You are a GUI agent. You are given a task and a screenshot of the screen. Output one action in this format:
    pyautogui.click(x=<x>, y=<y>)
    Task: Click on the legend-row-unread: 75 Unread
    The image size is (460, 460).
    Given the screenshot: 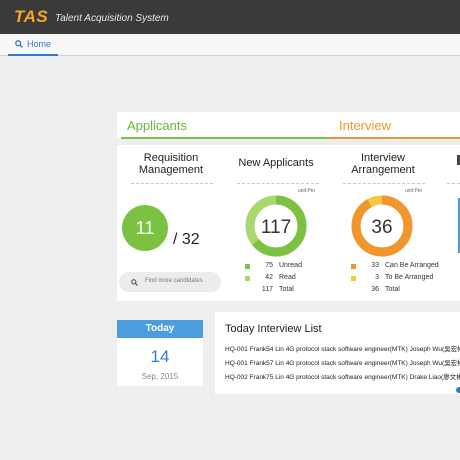 What is the action you would take?
    pyautogui.click(x=290, y=268)
    